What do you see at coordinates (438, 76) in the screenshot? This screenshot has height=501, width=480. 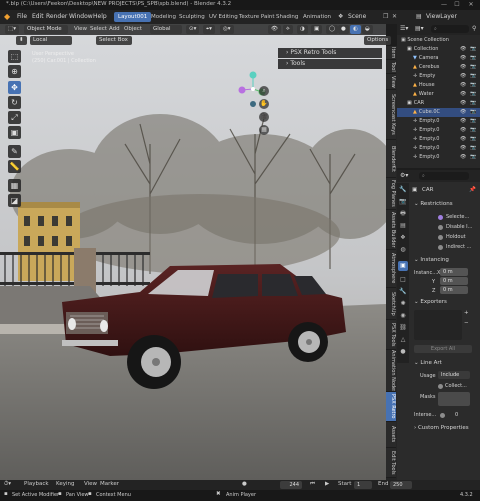 I see `outliner-row: ✛ Empty 👁 📷` at bounding box center [438, 76].